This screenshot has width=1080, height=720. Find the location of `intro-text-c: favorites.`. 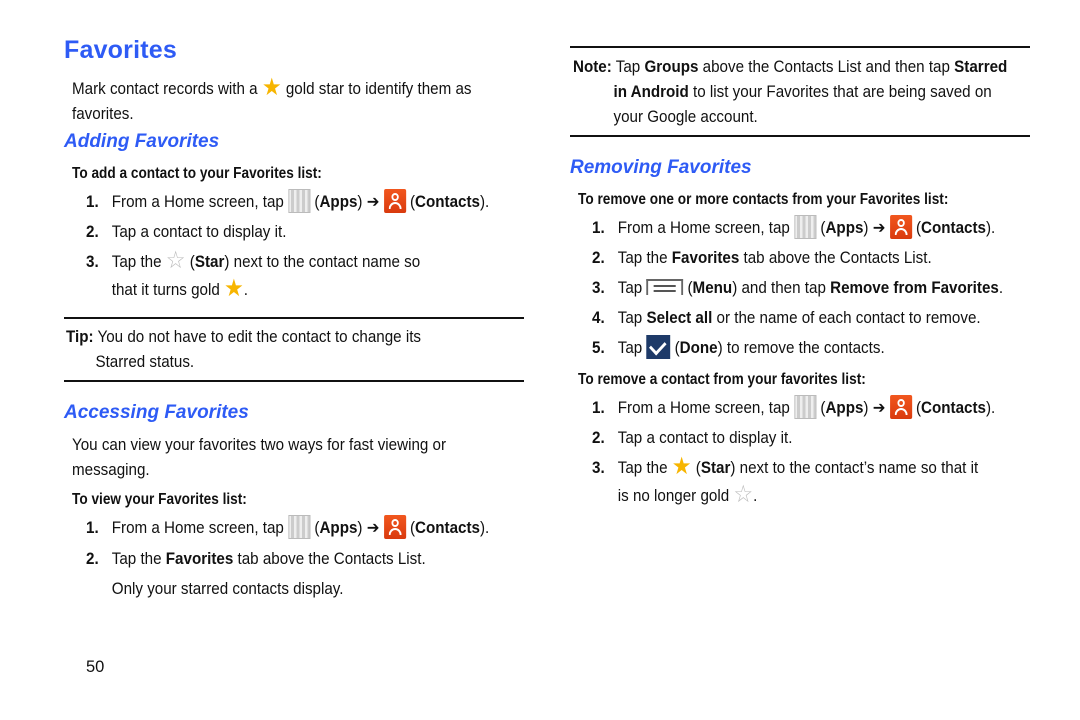

intro-text-c: favorites. is located at coordinates (103, 114).